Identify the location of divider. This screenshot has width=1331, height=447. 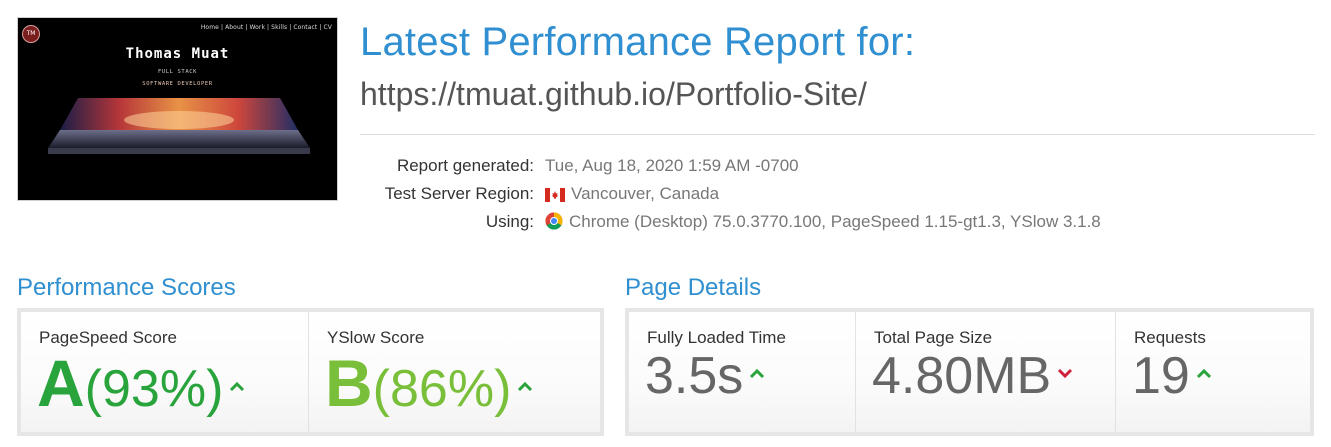
(837, 134).